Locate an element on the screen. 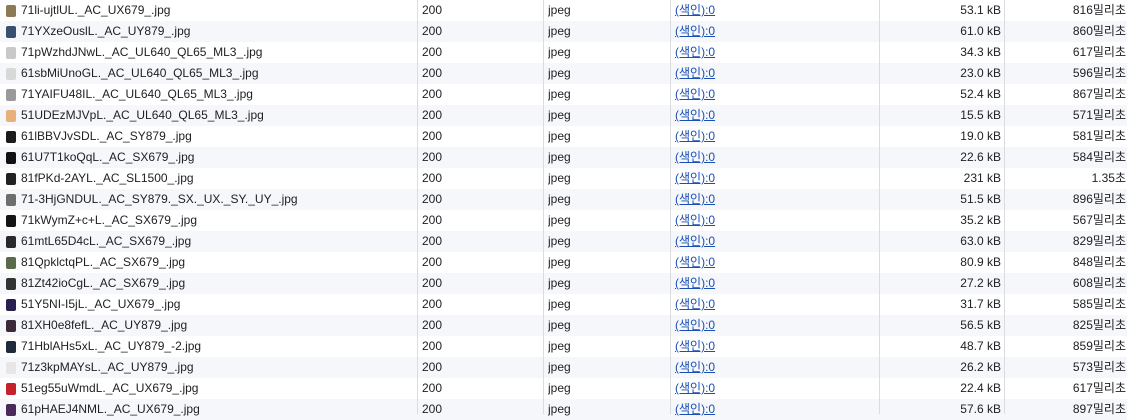 The width and height of the screenshot is (1127, 420). name-cell: 81Zt42ioCgL._AC_SX679_.jpg is located at coordinates (207, 283).